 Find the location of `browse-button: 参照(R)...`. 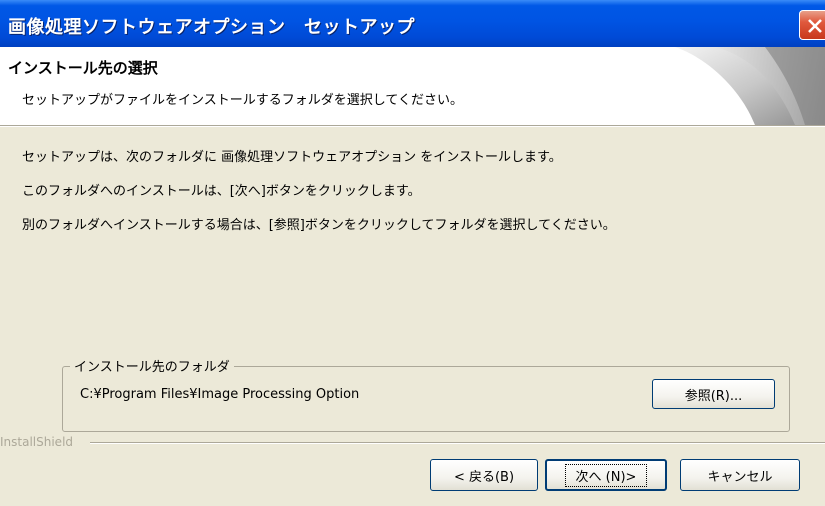

browse-button: 参照(R)... is located at coordinates (713, 394).